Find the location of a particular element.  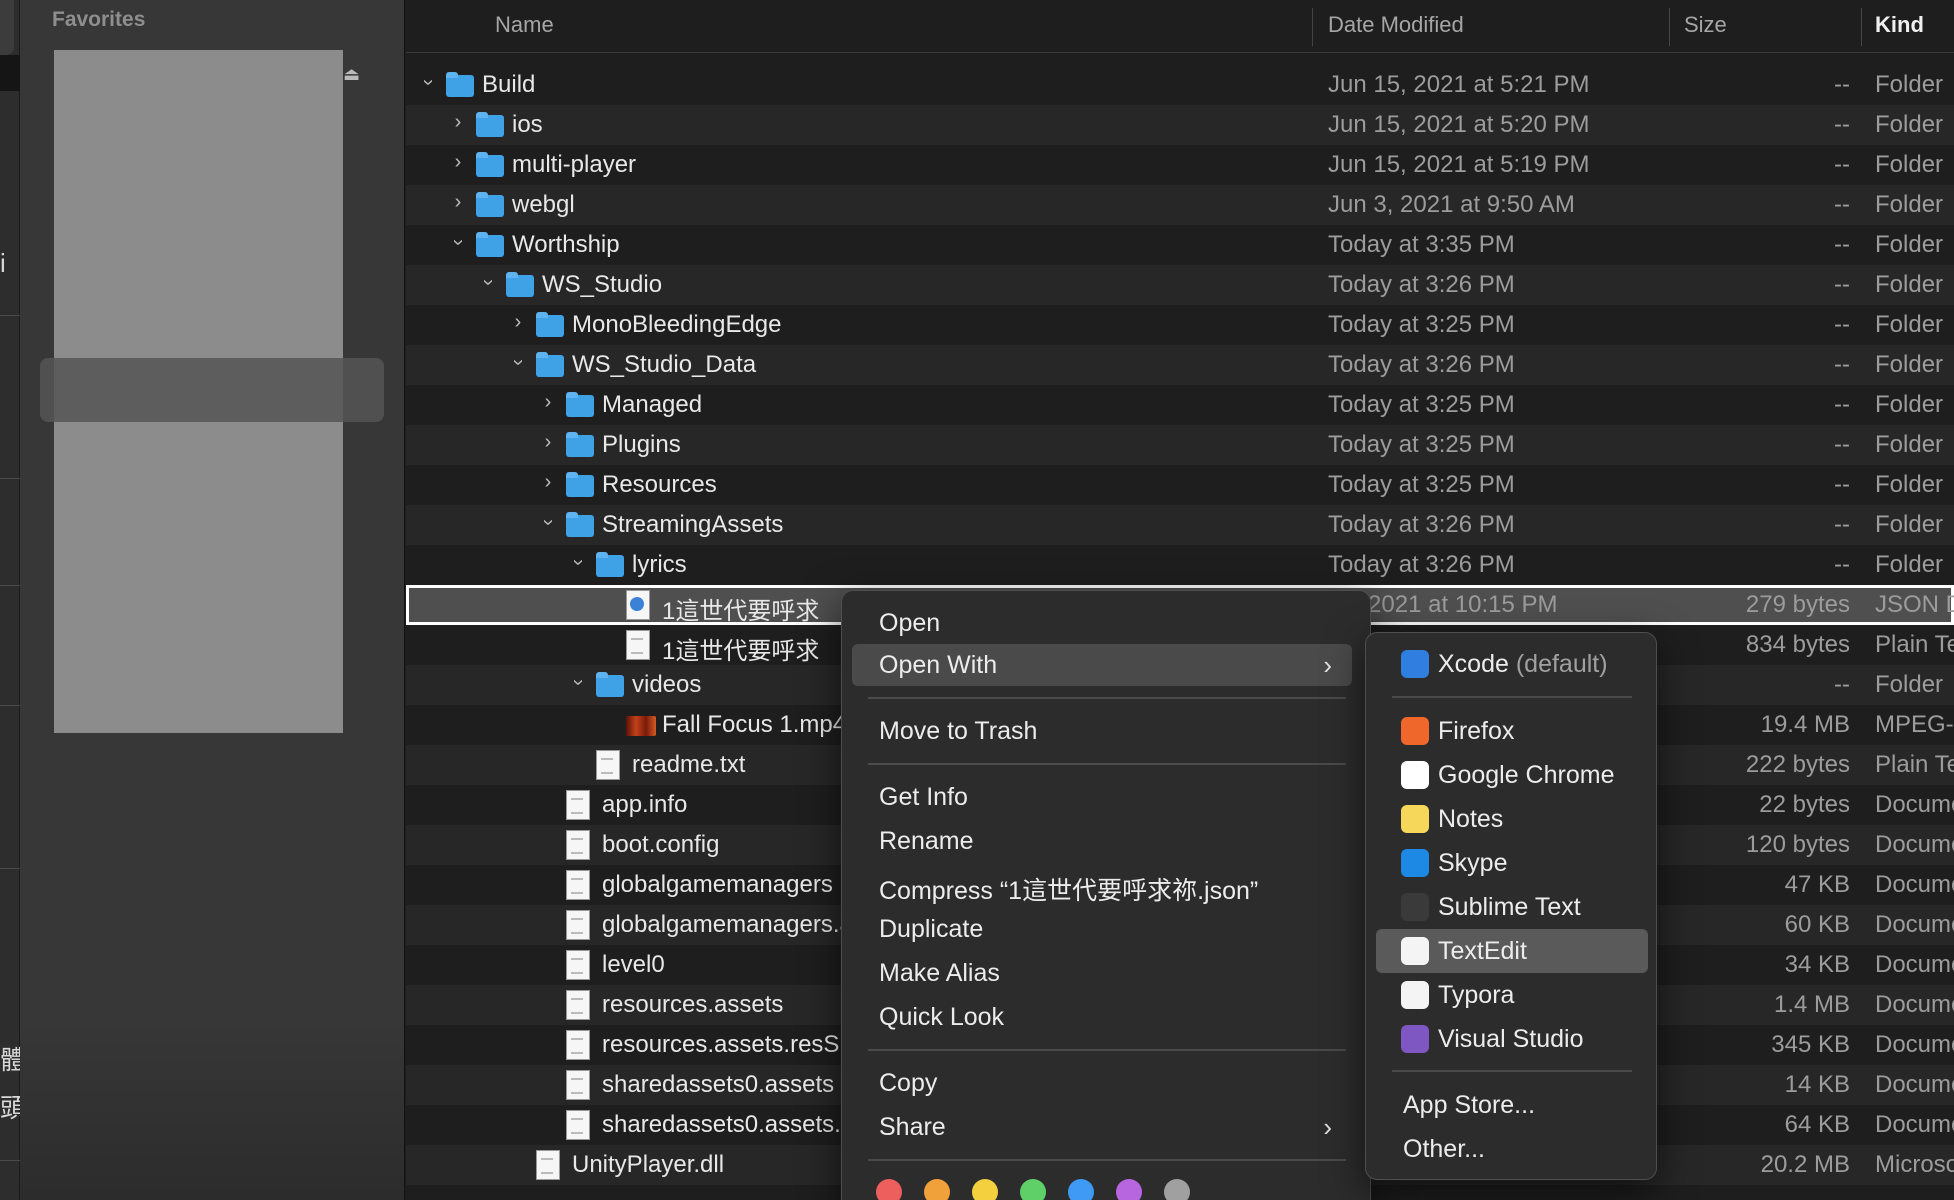

submenu-item-skype: Skype is located at coordinates (1512, 863).